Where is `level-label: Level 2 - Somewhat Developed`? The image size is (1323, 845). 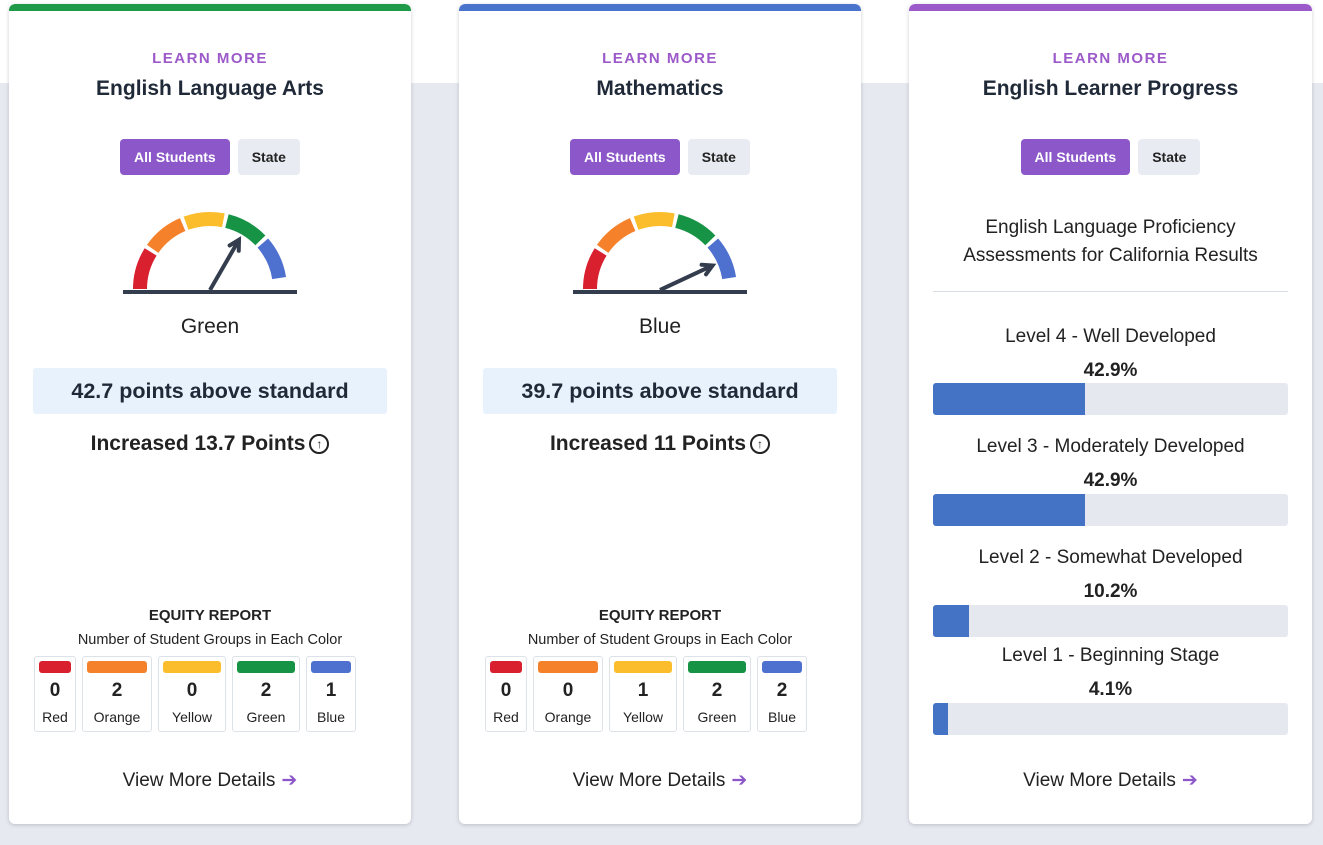 level-label: Level 2 - Somewhat Developed is located at coordinates (1110, 557).